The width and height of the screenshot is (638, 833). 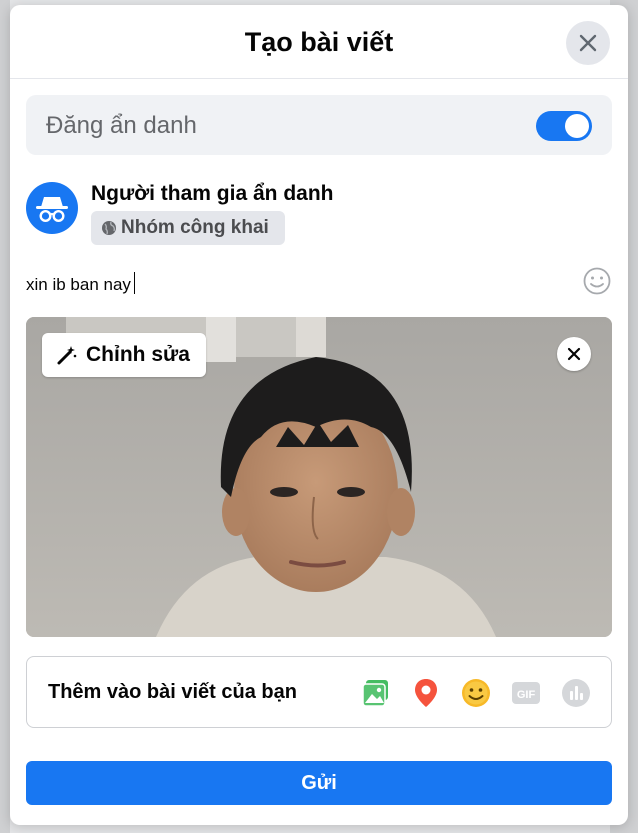 I want to click on author-name: Người tham gia ẩn danh, so click(x=212, y=193).